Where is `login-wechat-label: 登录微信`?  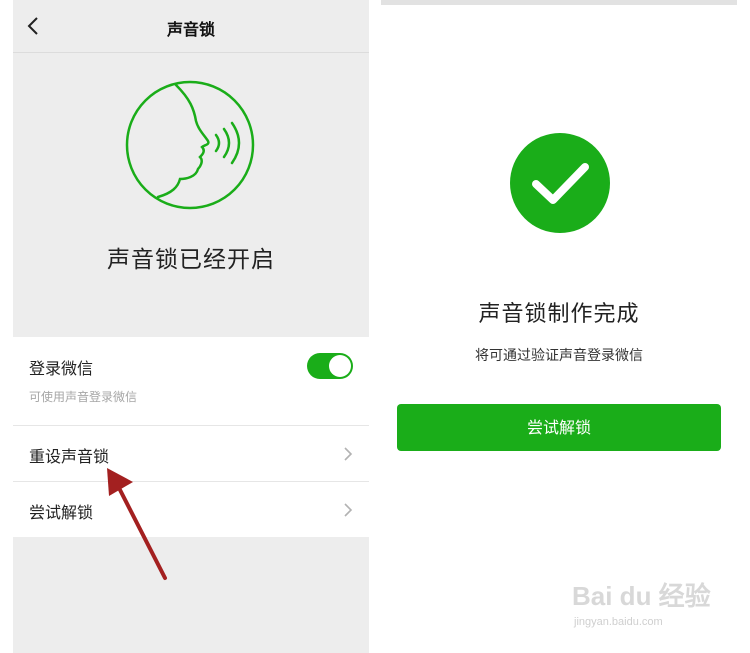
login-wechat-label: 登录微信 is located at coordinates (61, 368).